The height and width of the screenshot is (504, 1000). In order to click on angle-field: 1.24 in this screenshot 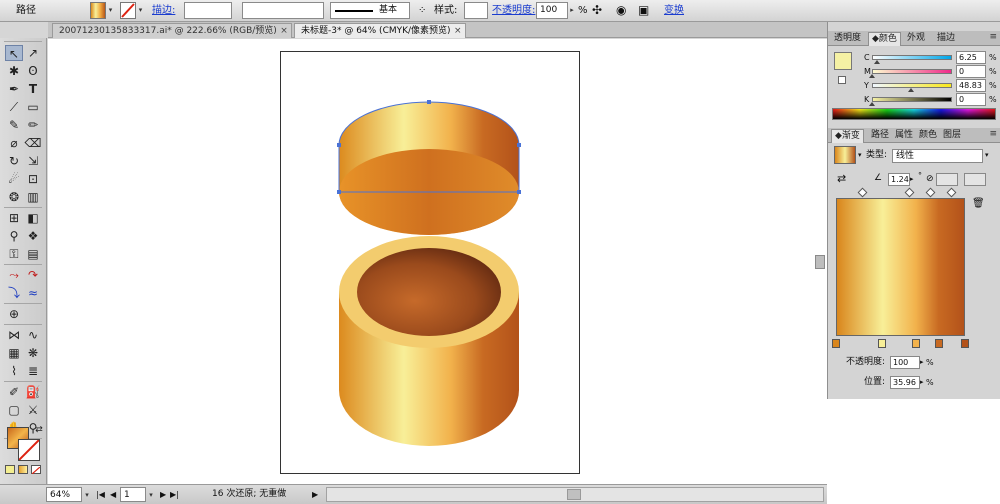, I will do `click(899, 179)`.